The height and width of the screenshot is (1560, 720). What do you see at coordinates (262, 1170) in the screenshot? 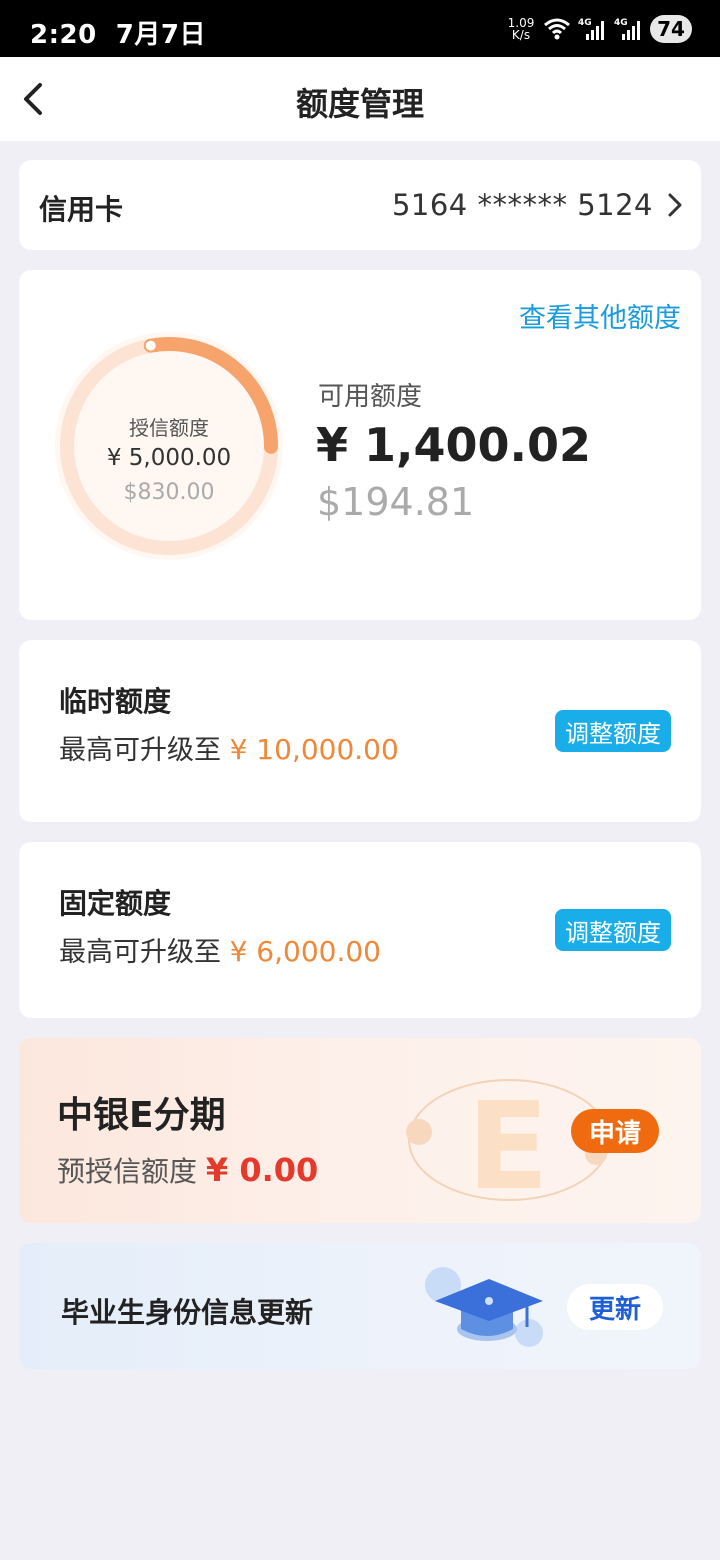
I see `installment-amount: ¥ 0.00` at bounding box center [262, 1170].